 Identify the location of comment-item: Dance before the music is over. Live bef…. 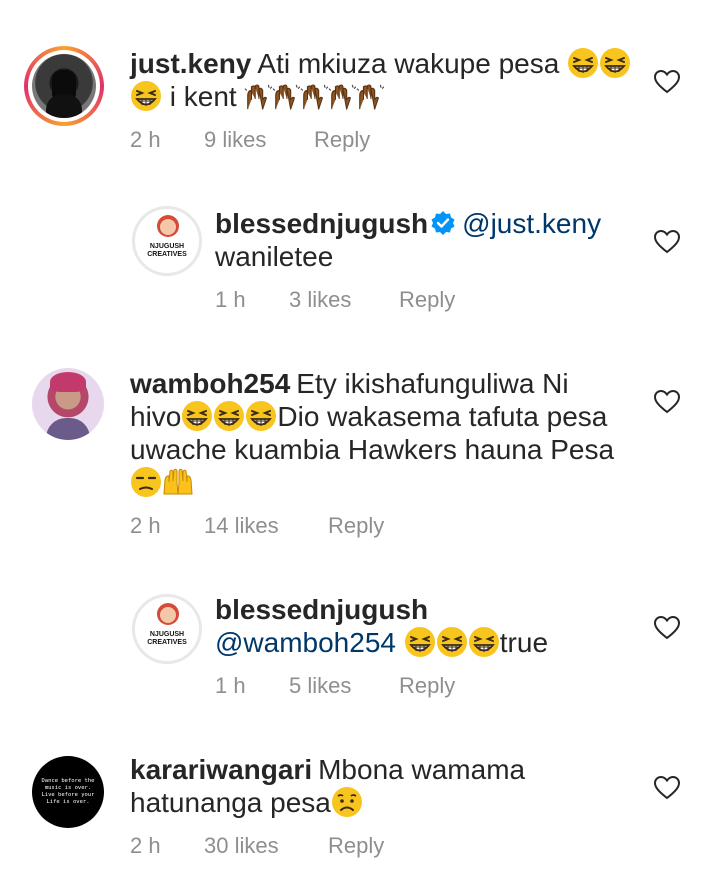
(360, 812).